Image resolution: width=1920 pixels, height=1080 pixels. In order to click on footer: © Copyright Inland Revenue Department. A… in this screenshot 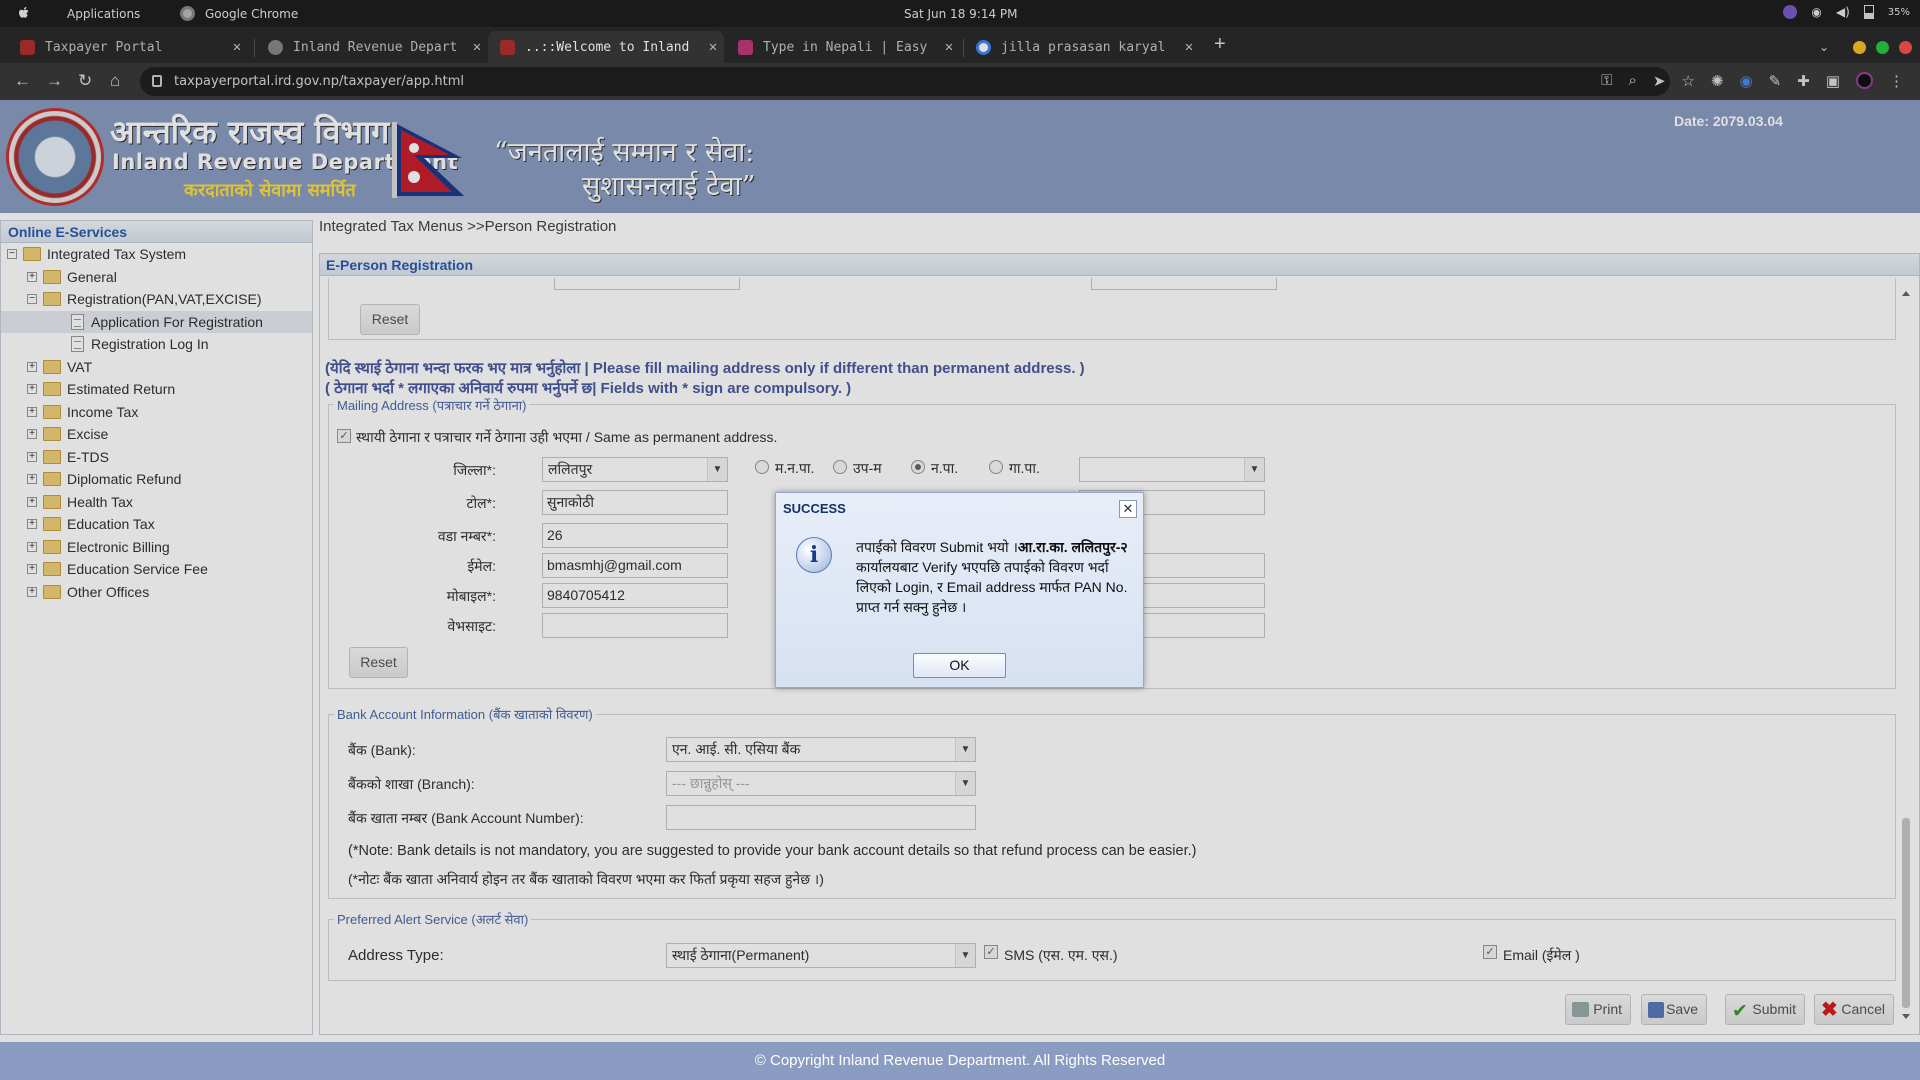, I will do `click(960, 1061)`.